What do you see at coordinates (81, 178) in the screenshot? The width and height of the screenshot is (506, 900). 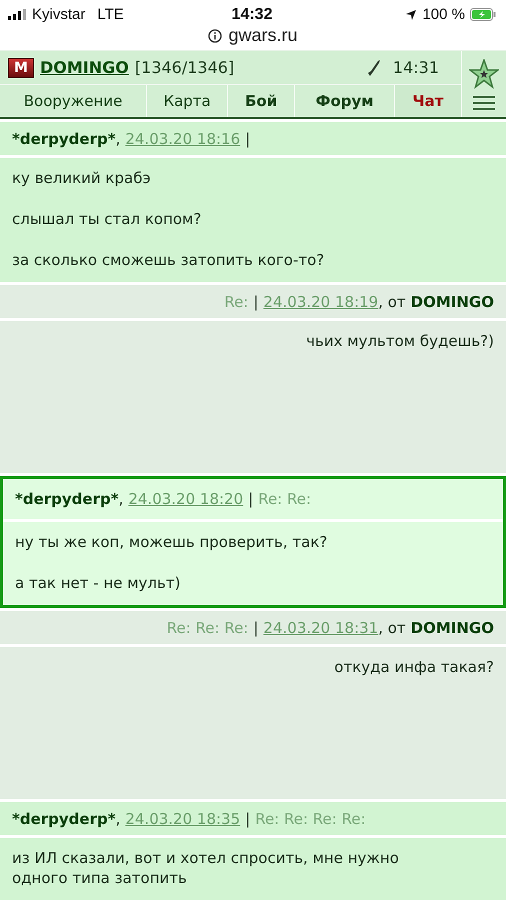 I see `message-text: ку великий крабэ` at bounding box center [81, 178].